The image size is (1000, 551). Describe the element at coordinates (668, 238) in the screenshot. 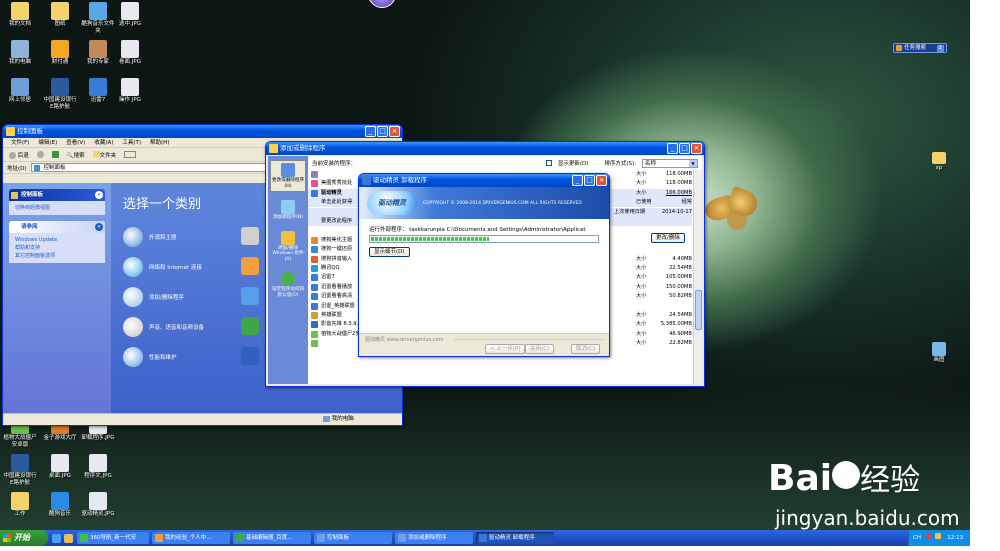

I see `change-remove-button: 更改/删除` at that location.